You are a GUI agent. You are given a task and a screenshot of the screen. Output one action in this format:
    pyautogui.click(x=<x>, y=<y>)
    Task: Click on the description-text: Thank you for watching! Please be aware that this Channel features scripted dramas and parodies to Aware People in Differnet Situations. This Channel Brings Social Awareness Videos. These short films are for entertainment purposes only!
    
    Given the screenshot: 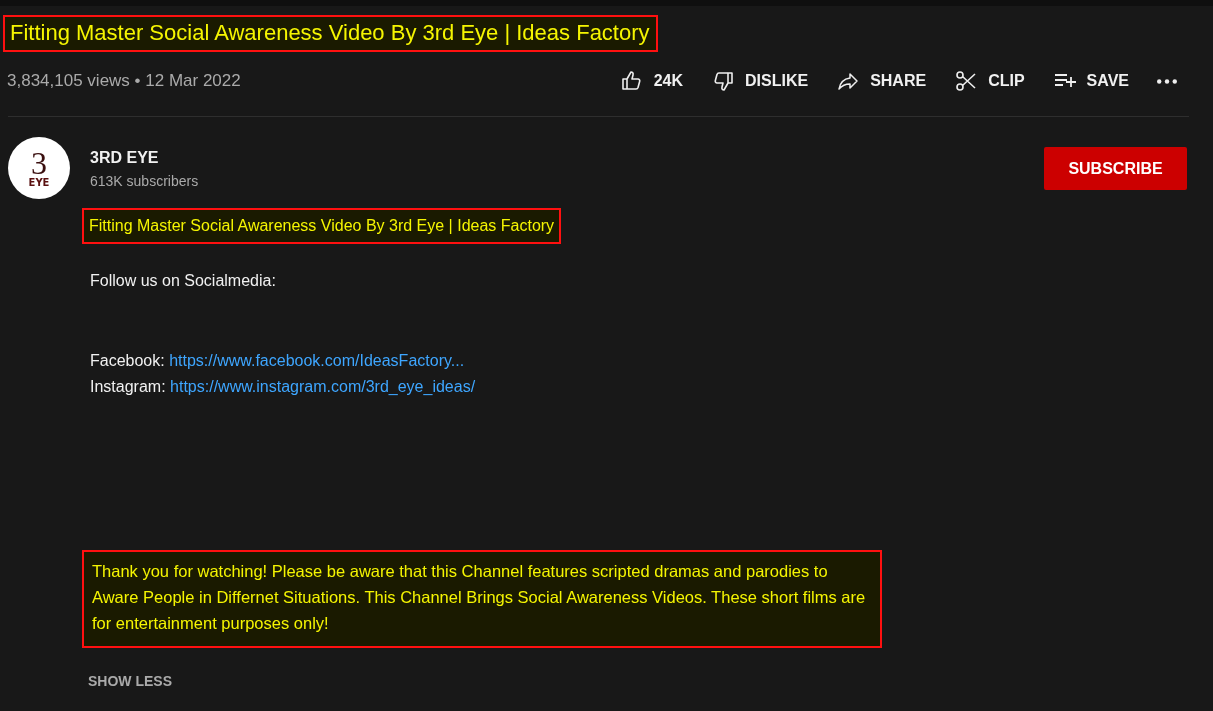 What is the action you would take?
    pyautogui.click(x=482, y=599)
    